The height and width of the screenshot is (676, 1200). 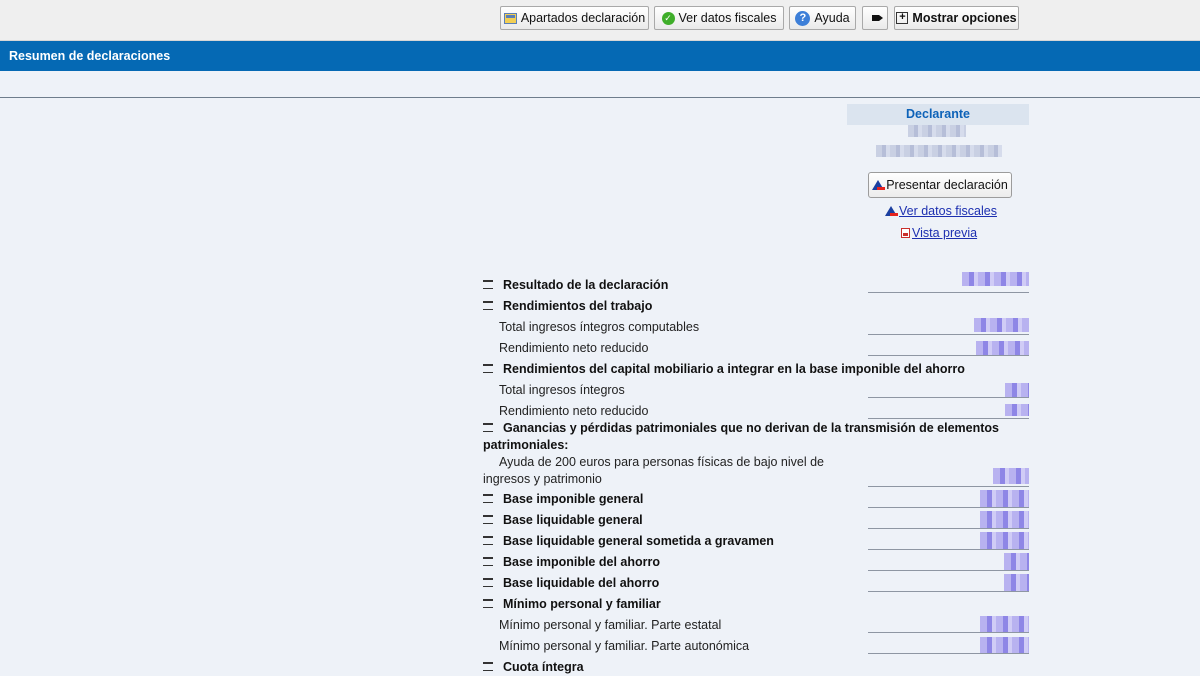 I want to click on vista-previa-link: Vista previa, so click(x=939, y=233).